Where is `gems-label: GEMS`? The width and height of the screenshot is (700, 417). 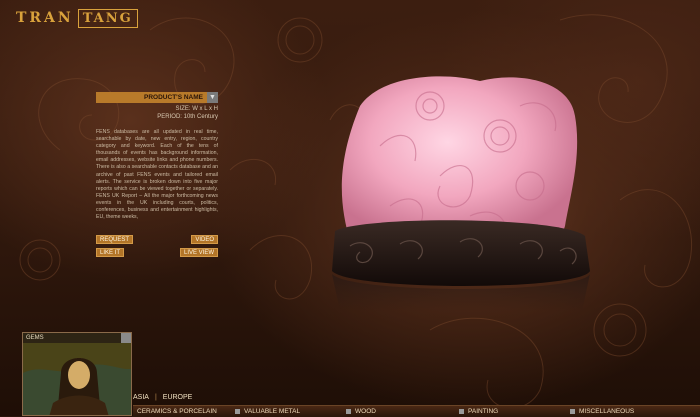
gems-label: GEMS is located at coordinates (77, 338).